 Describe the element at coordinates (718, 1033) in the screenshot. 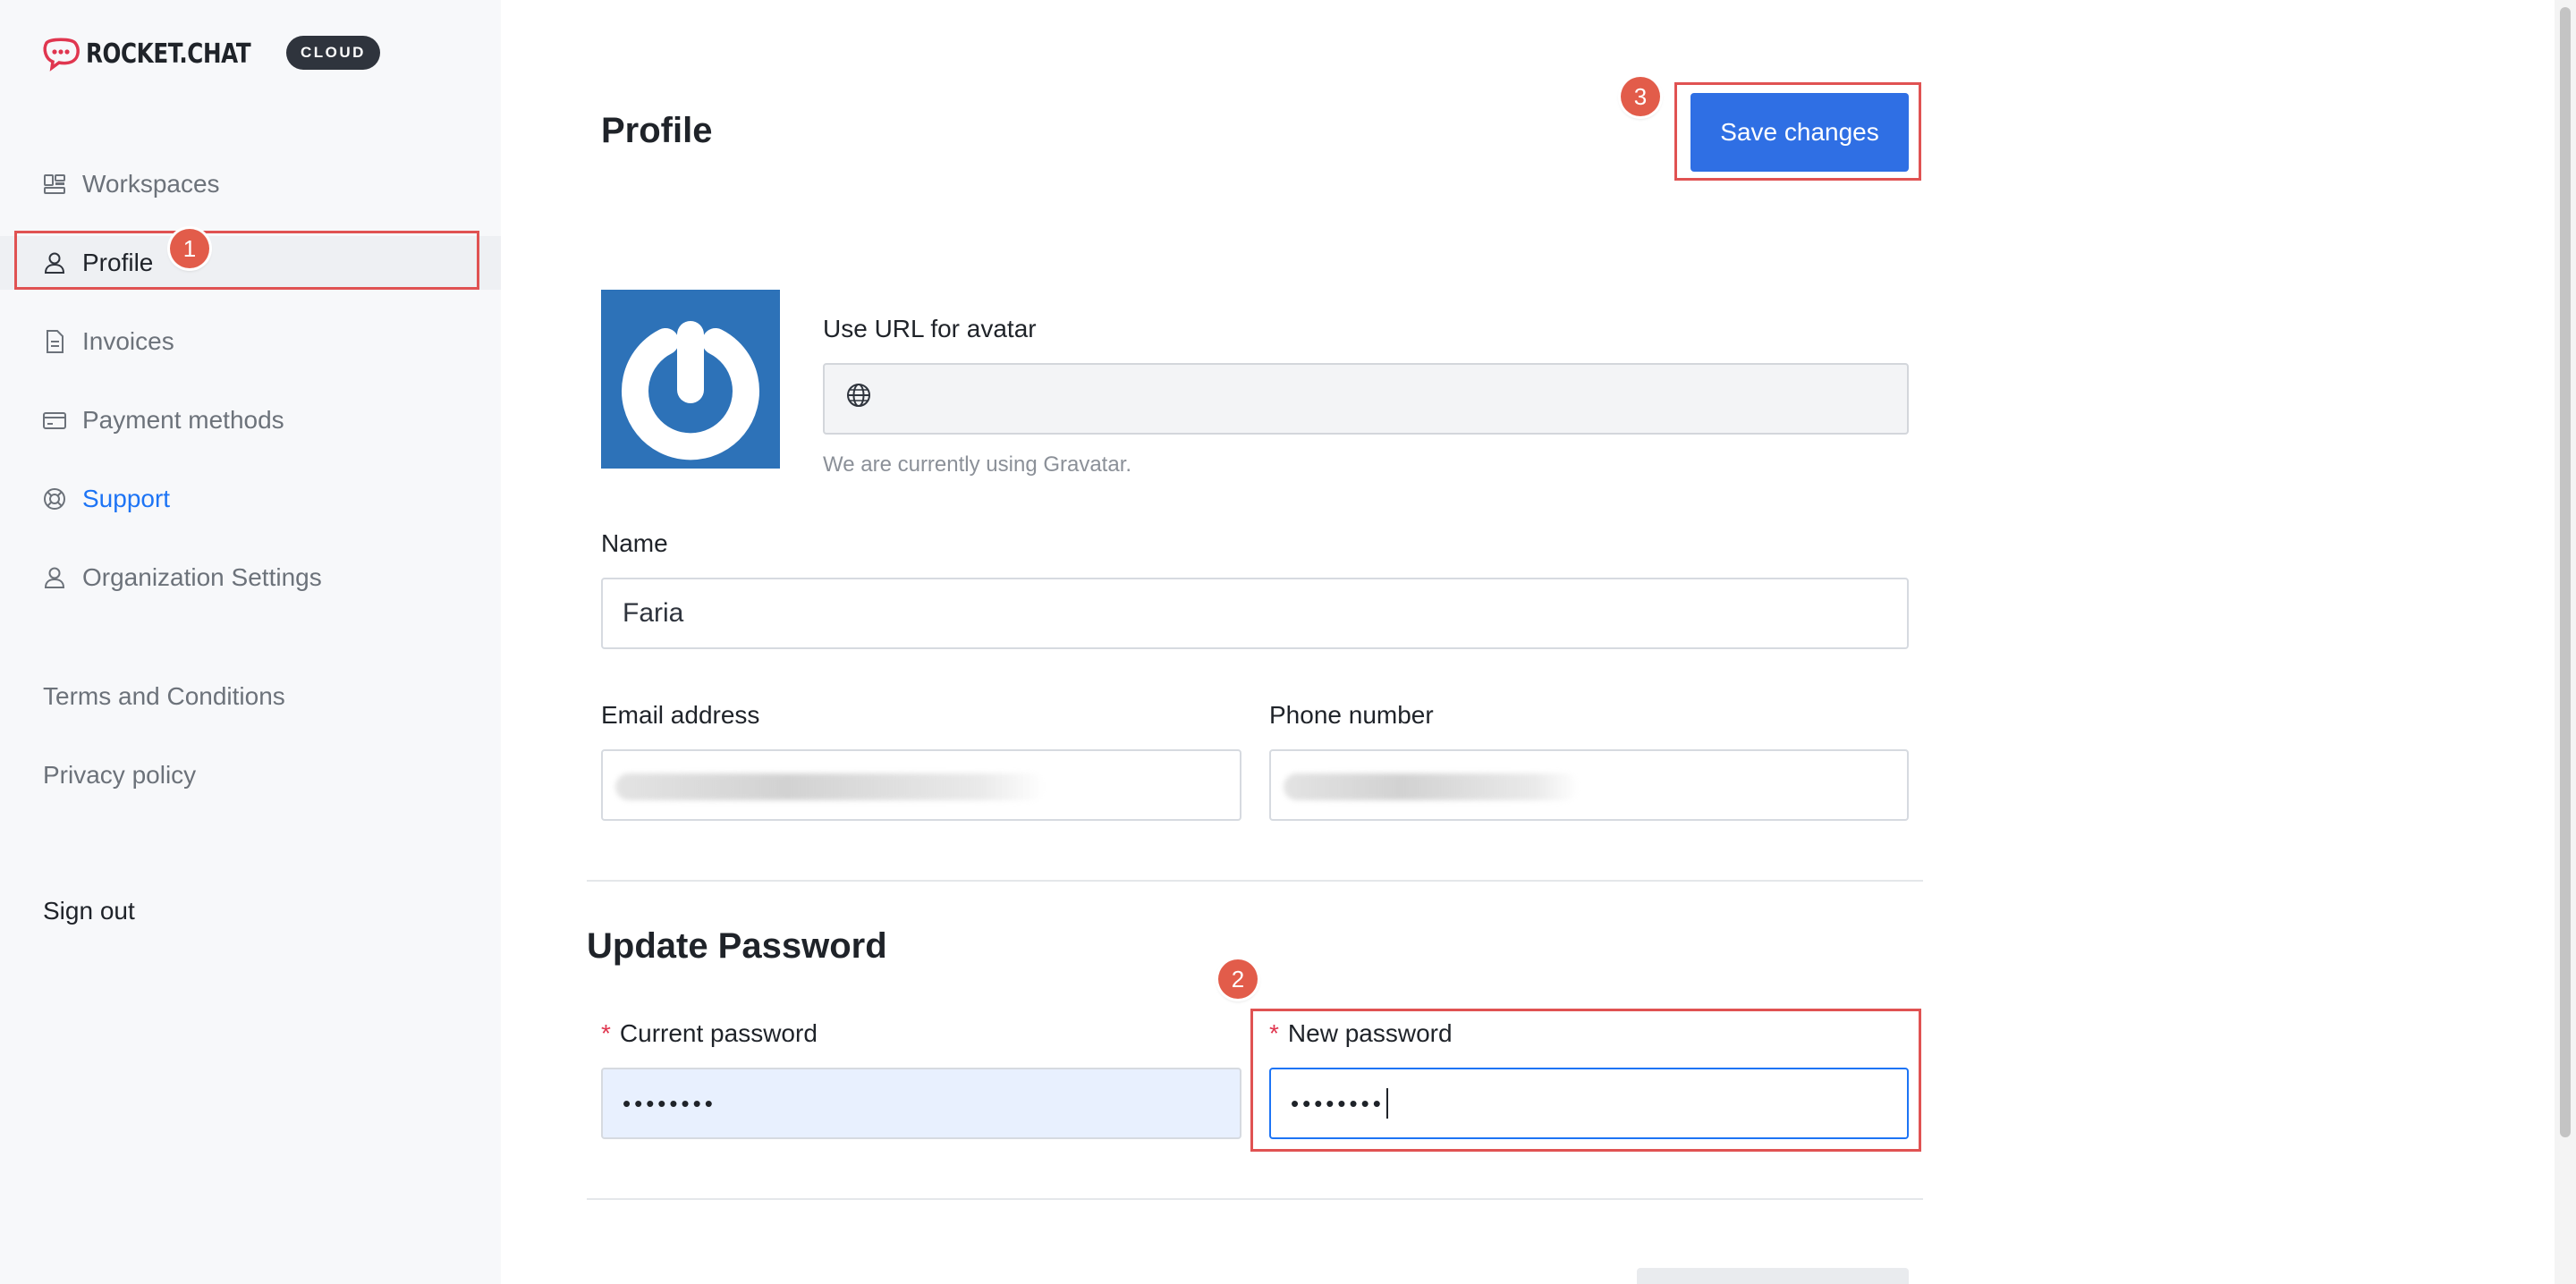

I see `current-password-label-text: Current password` at that location.